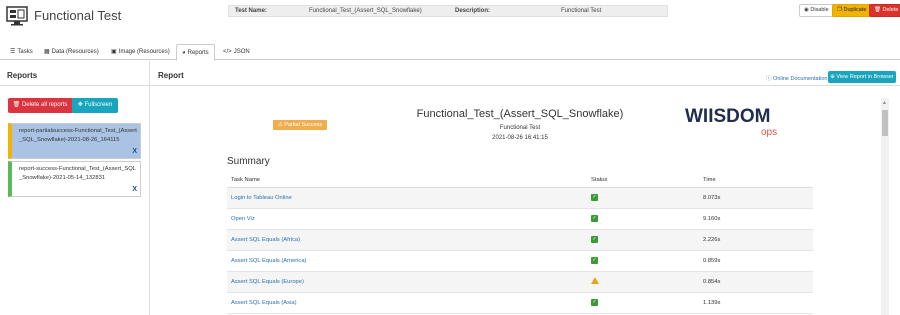  I want to click on test-name-label: Test Name:, so click(251, 11).